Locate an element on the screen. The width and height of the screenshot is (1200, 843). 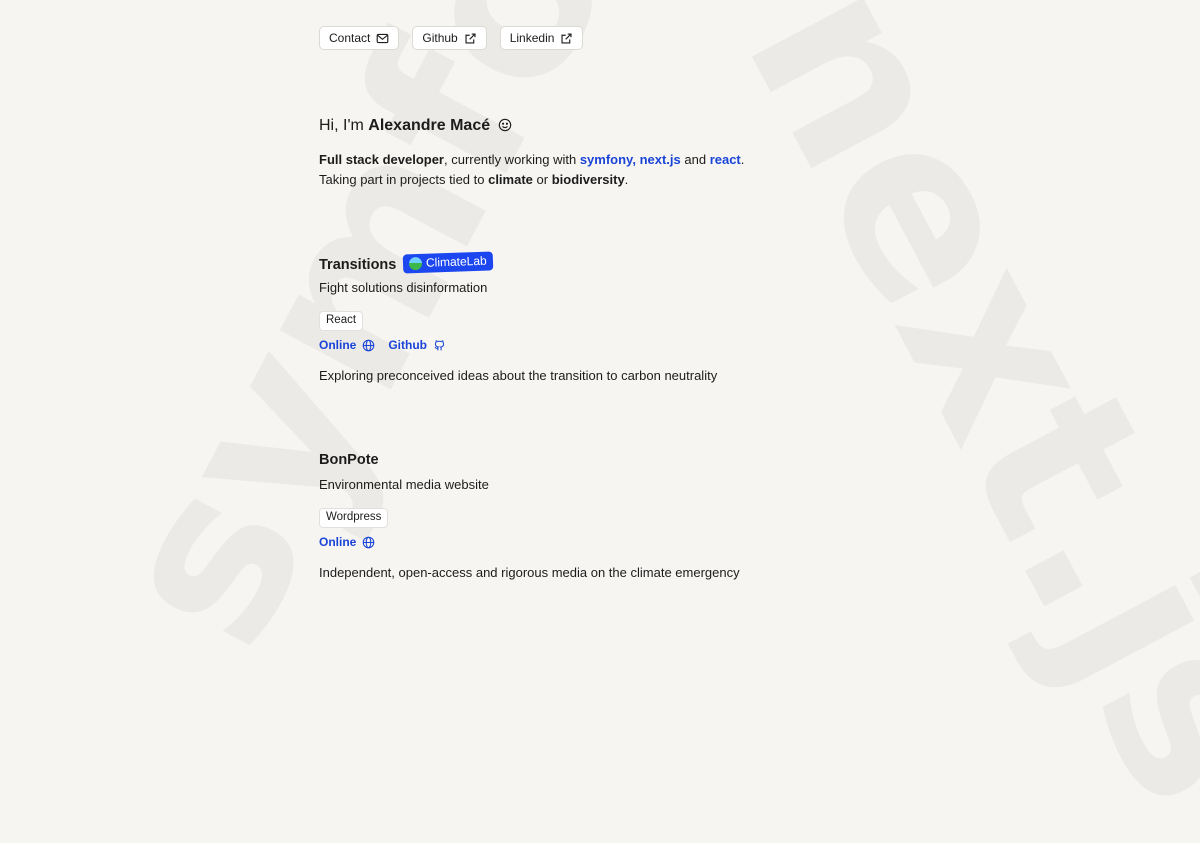
github-button: Github is located at coordinates (449, 38).